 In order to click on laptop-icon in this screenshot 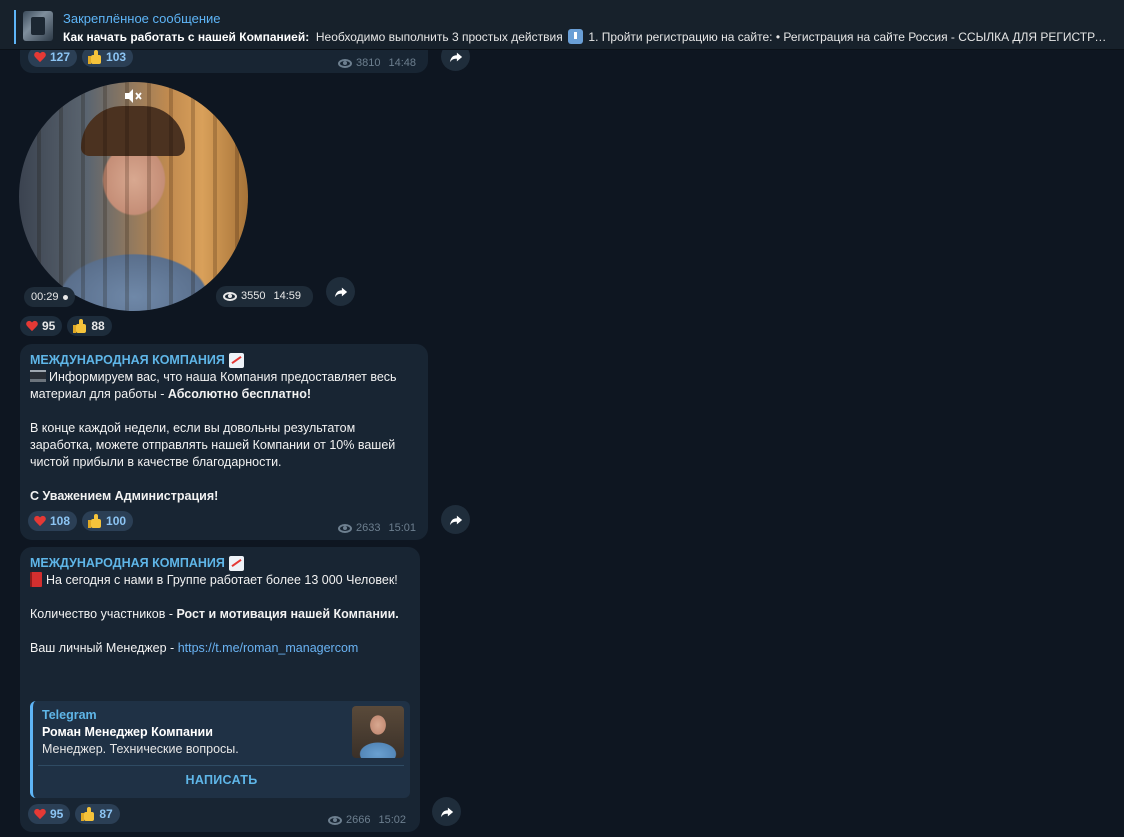, I will do `click(38, 376)`.